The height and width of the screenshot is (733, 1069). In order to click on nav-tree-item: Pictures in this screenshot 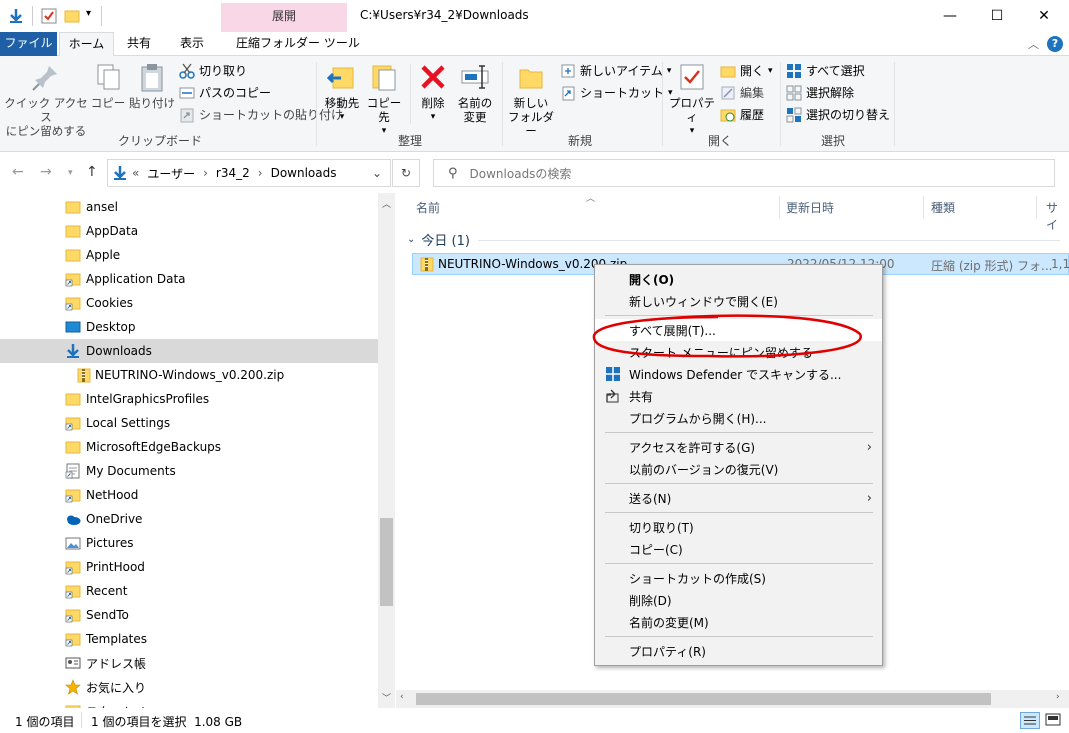, I will do `click(189, 543)`.